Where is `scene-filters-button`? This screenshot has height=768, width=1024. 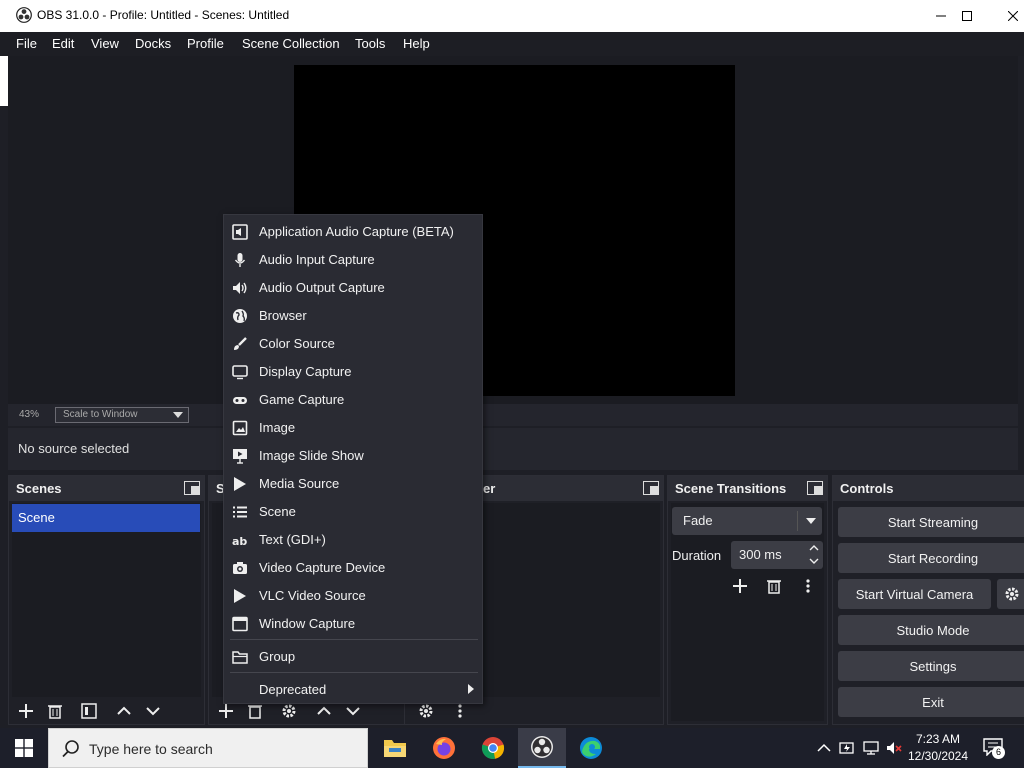 scene-filters-button is located at coordinates (89, 711).